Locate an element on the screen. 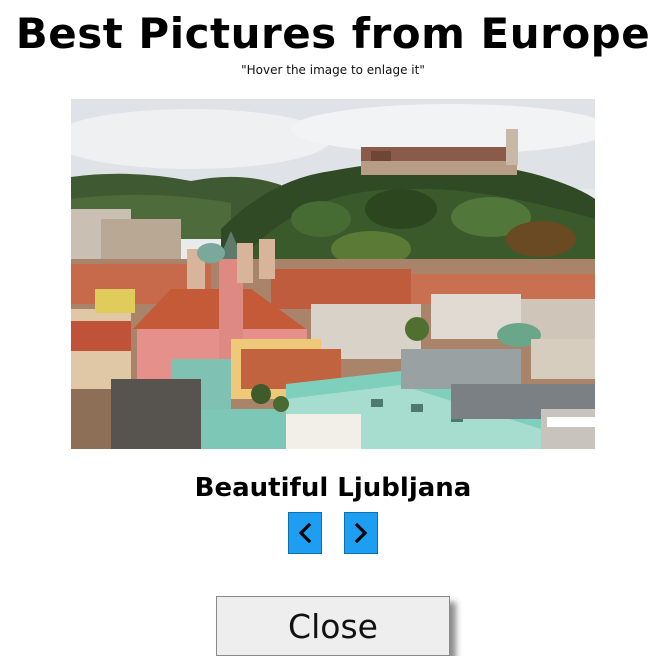 The height and width of the screenshot is (656, 650). image-caption: Beautiful Ljubljana is located at coordinates (333, 488).